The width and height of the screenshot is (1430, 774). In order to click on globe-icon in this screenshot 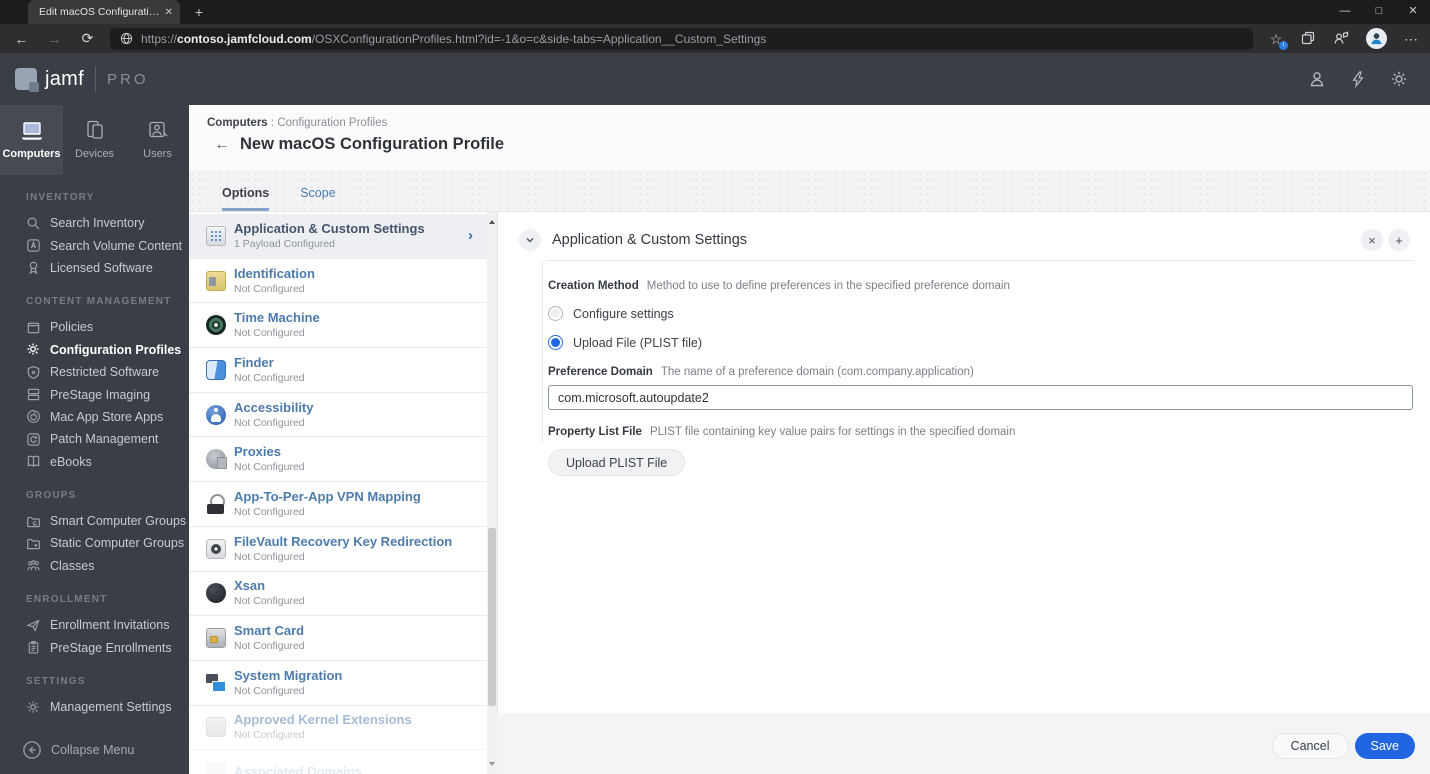, I will do `click(126, 38)`.